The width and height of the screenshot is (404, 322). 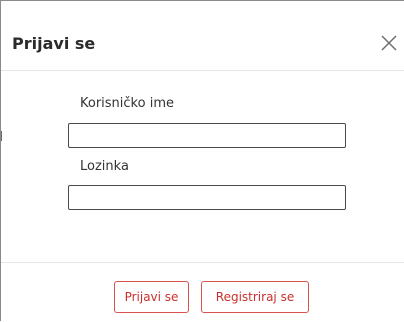 What do you see at coordinates (127, 103) in the screenshot?
I see `username-label: Korisničko ime` at bounding box center [127, 103].